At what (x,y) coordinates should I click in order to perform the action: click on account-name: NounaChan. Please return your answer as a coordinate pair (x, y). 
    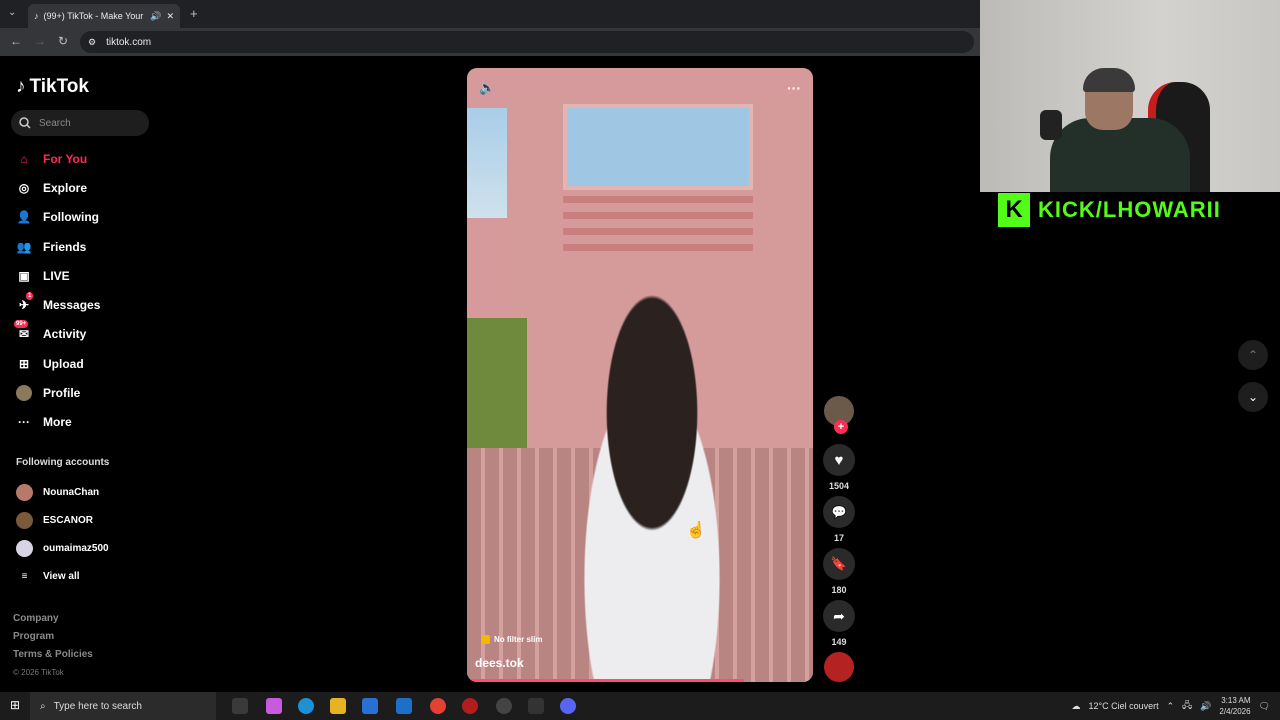
    Looking at the image, I should click on (71, 492).